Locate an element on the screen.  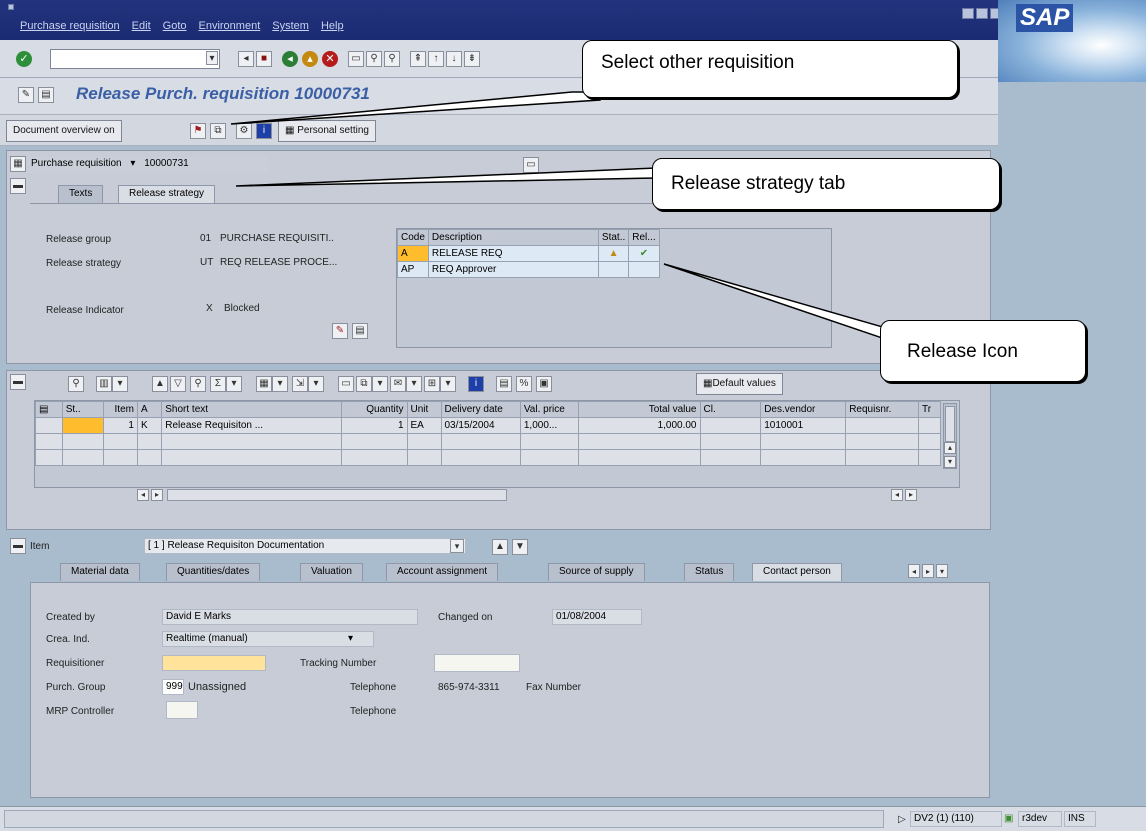
callout-release-tab: Release strategy tab is located at coordinates (826, 184).